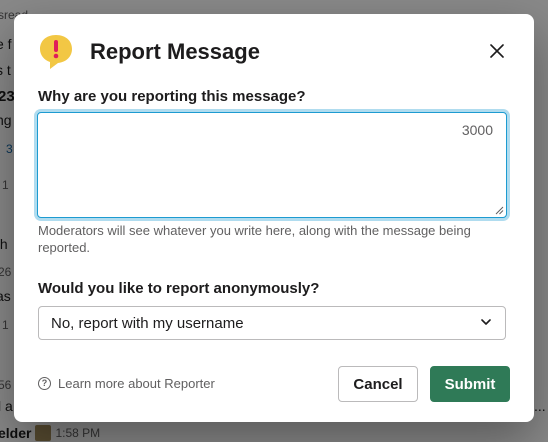 The image size is (548, 442). Describe the element at coordinates (136, 383) in the screenshot. I see `learn-more-label: Learn more about Reporter` at that location.